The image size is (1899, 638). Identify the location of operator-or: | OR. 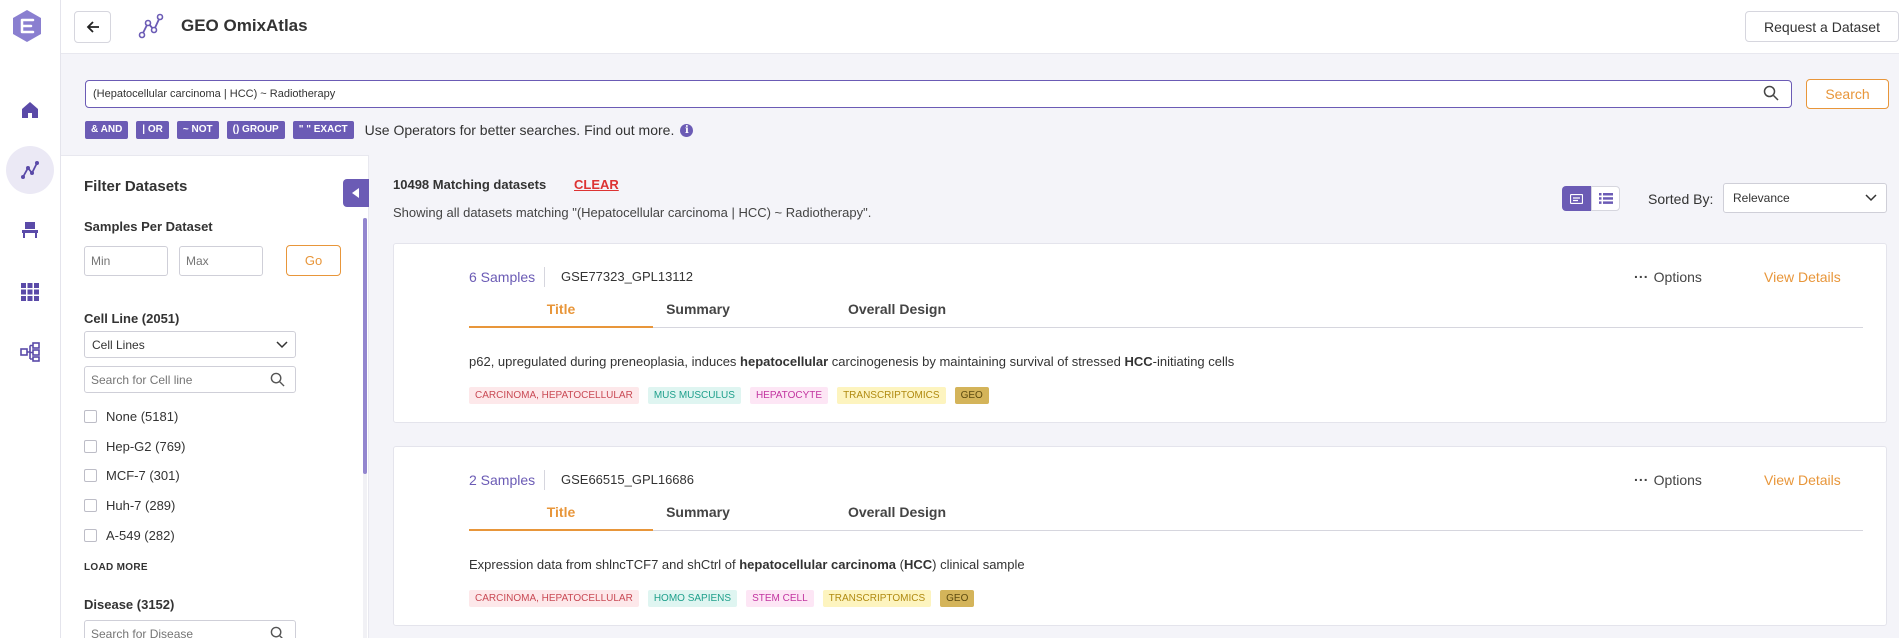
(152, 130).